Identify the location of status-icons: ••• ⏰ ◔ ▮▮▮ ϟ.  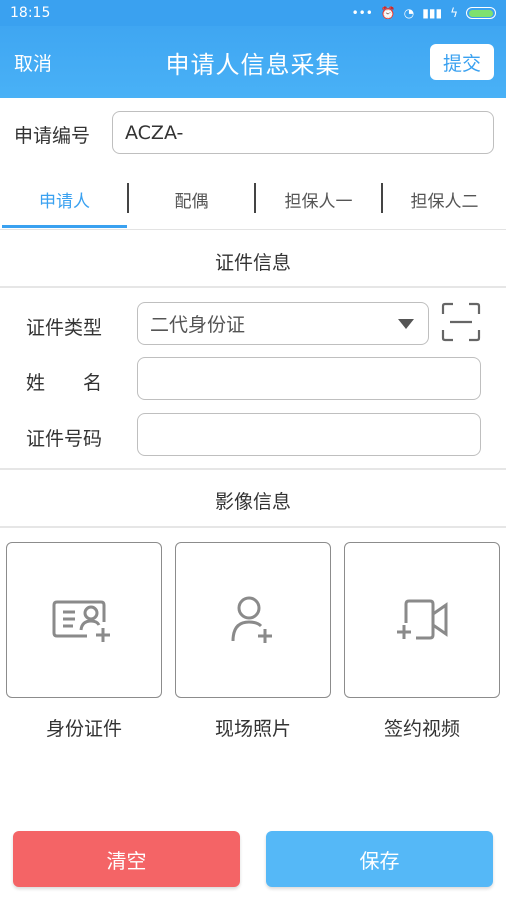
(424, 13).